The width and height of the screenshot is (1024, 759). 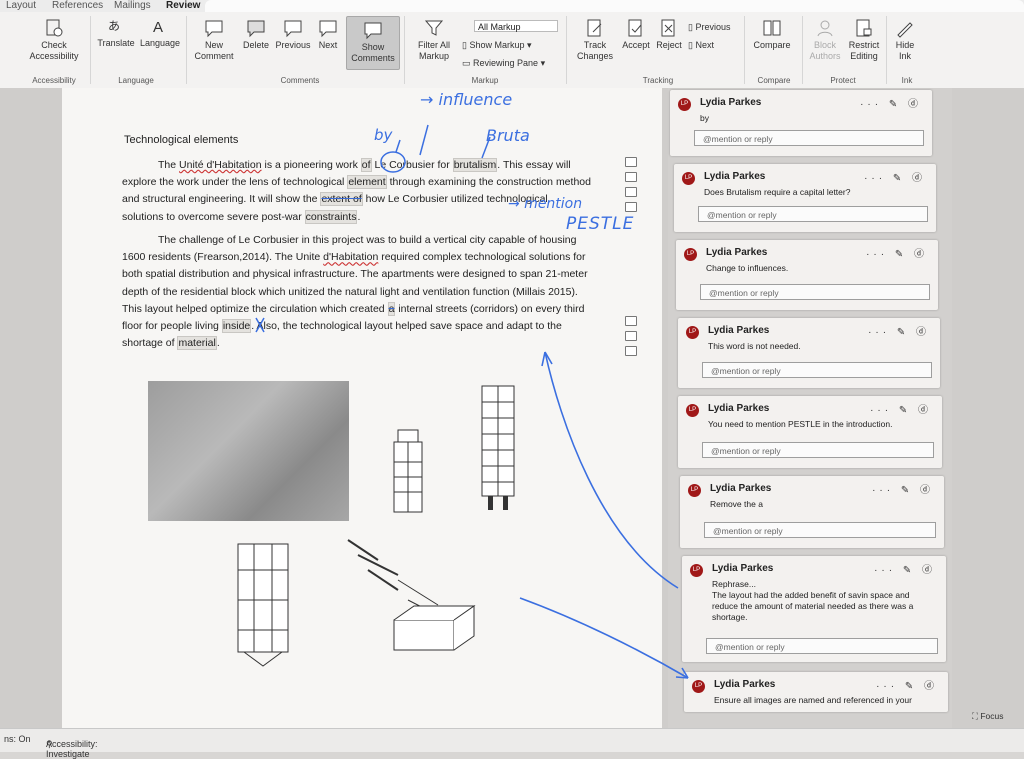 What do you see at coordinates (864, 50) in the screenshot?
I see `restrict-editing-label: Restrict Editing` at bounding box center [864, 50].